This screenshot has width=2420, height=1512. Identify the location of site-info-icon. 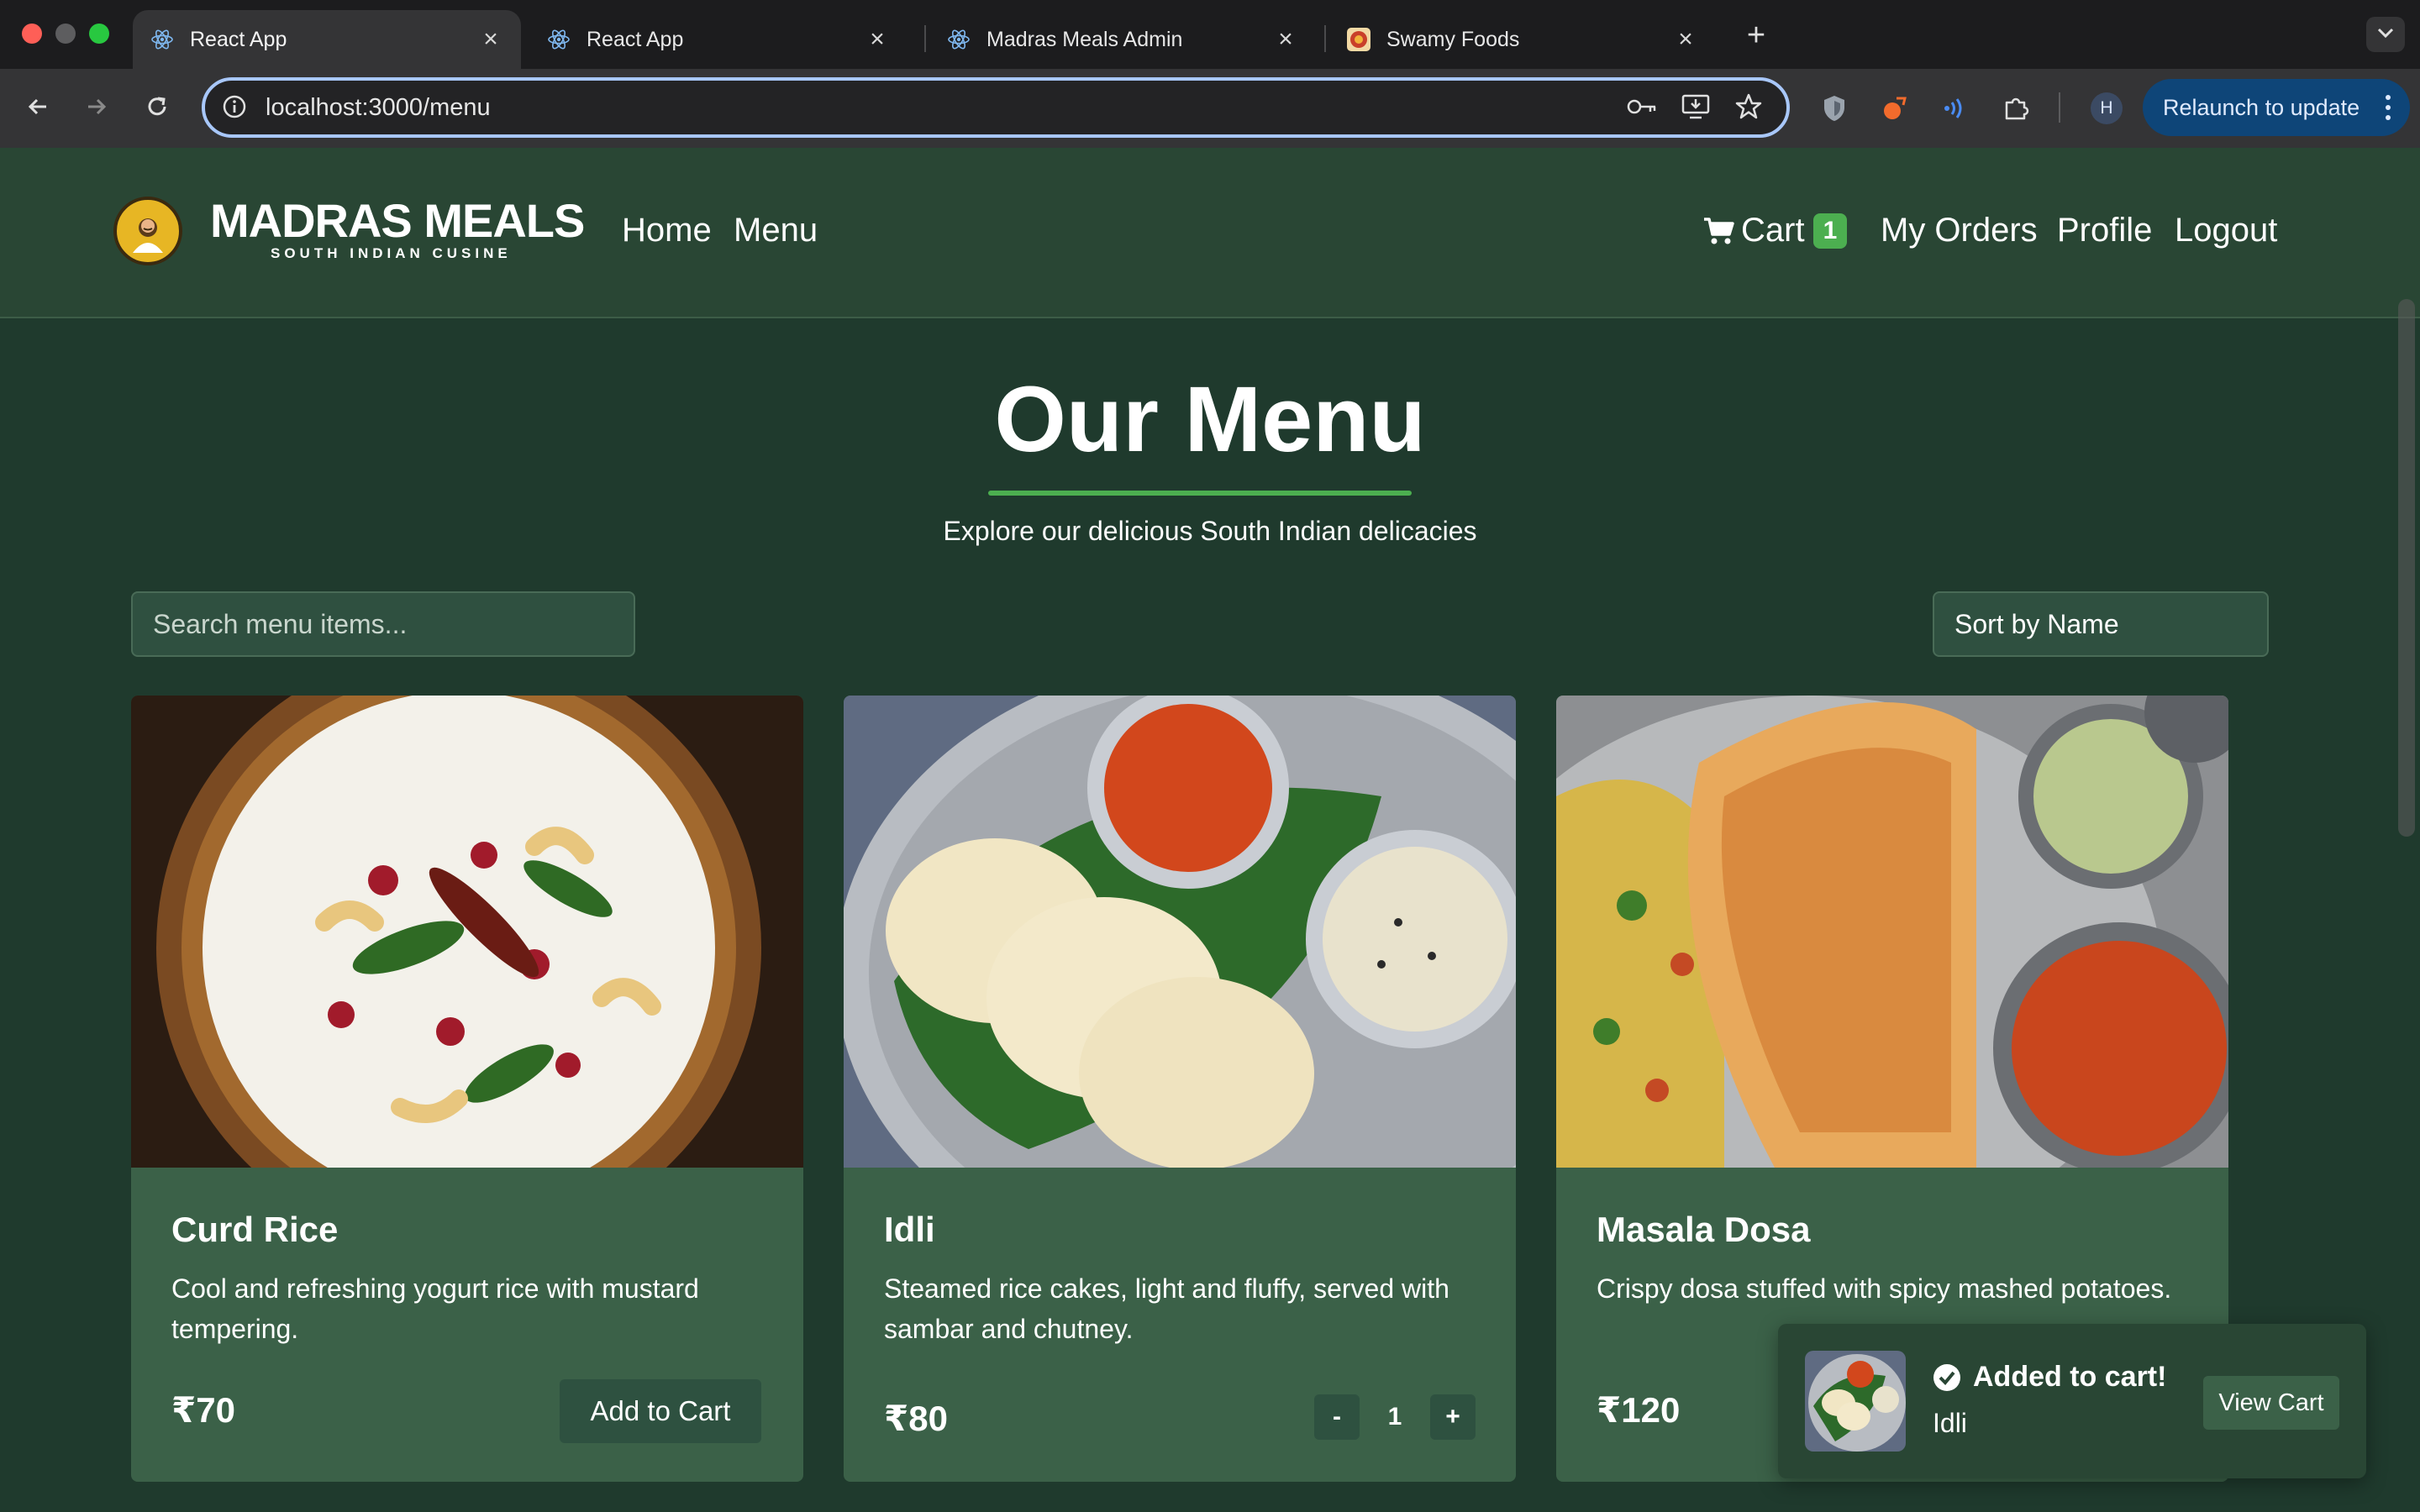
(234, 108).